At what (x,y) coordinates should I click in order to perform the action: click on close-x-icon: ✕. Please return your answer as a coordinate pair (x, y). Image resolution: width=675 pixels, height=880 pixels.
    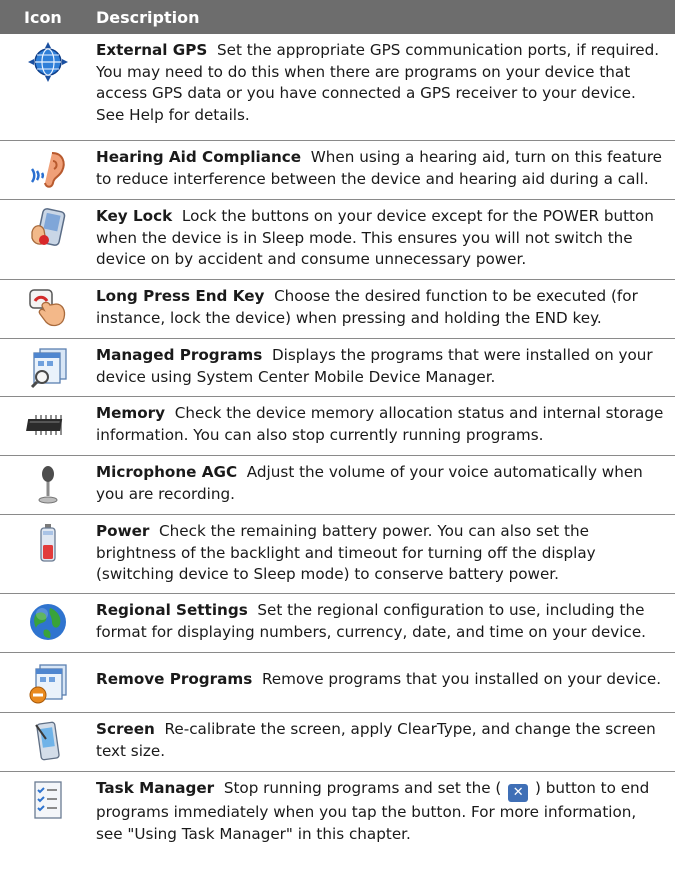
    Looking at the image, I should click on (518, 793).